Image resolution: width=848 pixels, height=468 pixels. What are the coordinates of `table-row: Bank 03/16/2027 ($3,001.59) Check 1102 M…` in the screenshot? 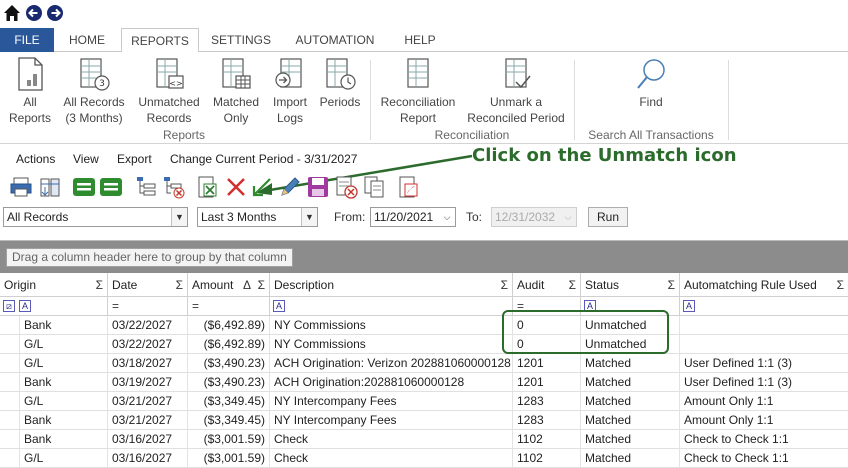 It's located at (424, 439).